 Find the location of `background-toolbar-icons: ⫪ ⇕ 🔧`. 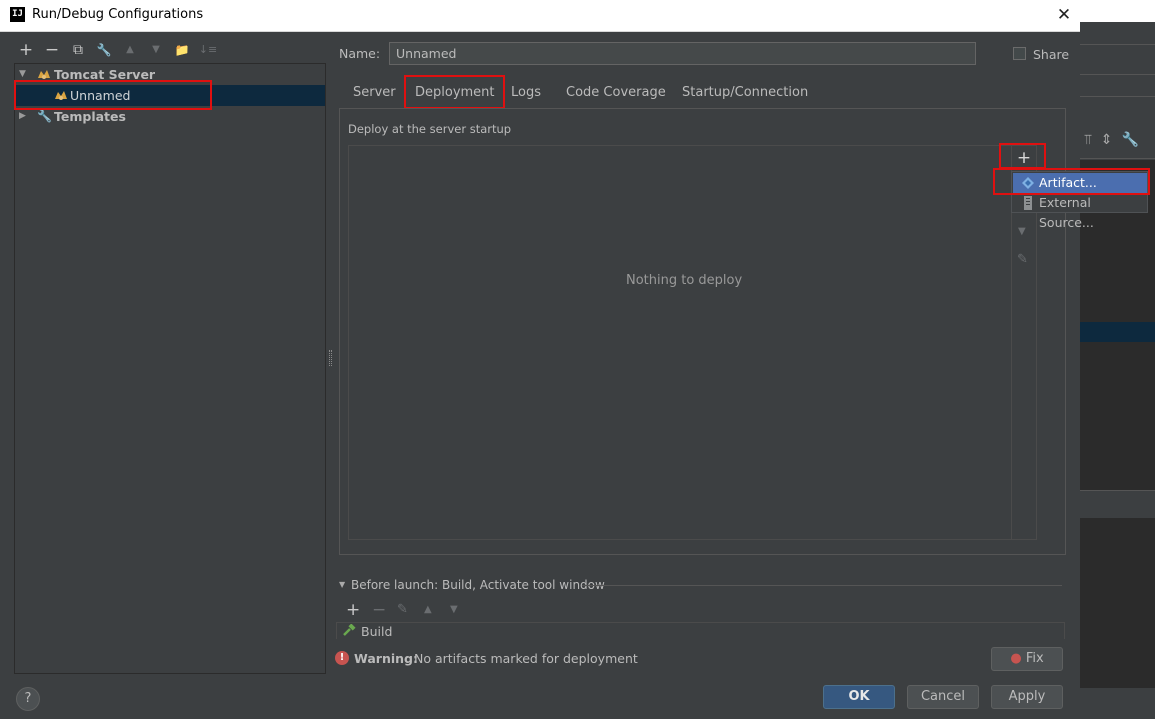

background-toolbar-icons: ⫪ ⇕ 🔧 is located at coordinates (1111, 140).